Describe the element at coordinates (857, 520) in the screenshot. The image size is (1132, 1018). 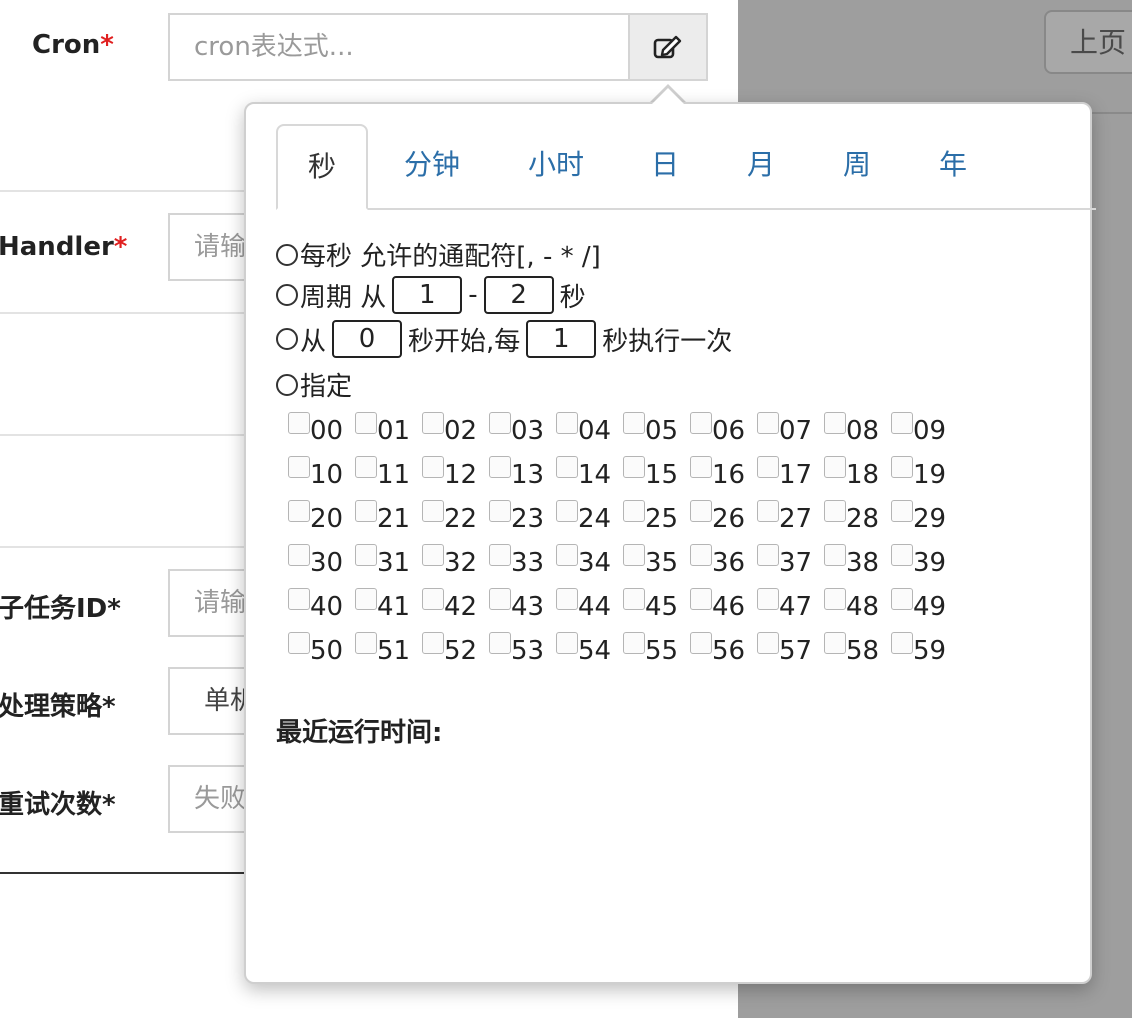
I see `second-checkbox-item: 28` at that location.